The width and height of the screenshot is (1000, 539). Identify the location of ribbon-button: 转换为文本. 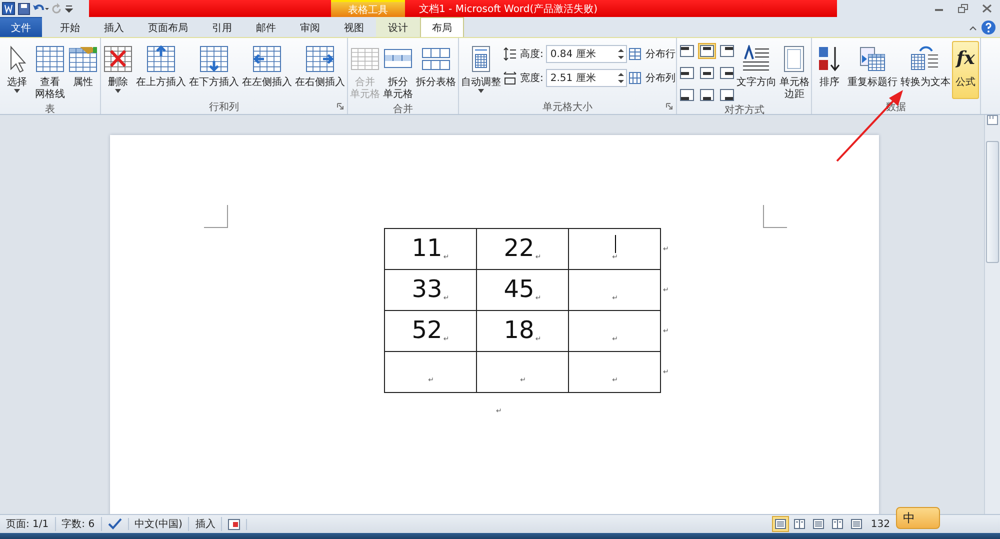
(925, 70).